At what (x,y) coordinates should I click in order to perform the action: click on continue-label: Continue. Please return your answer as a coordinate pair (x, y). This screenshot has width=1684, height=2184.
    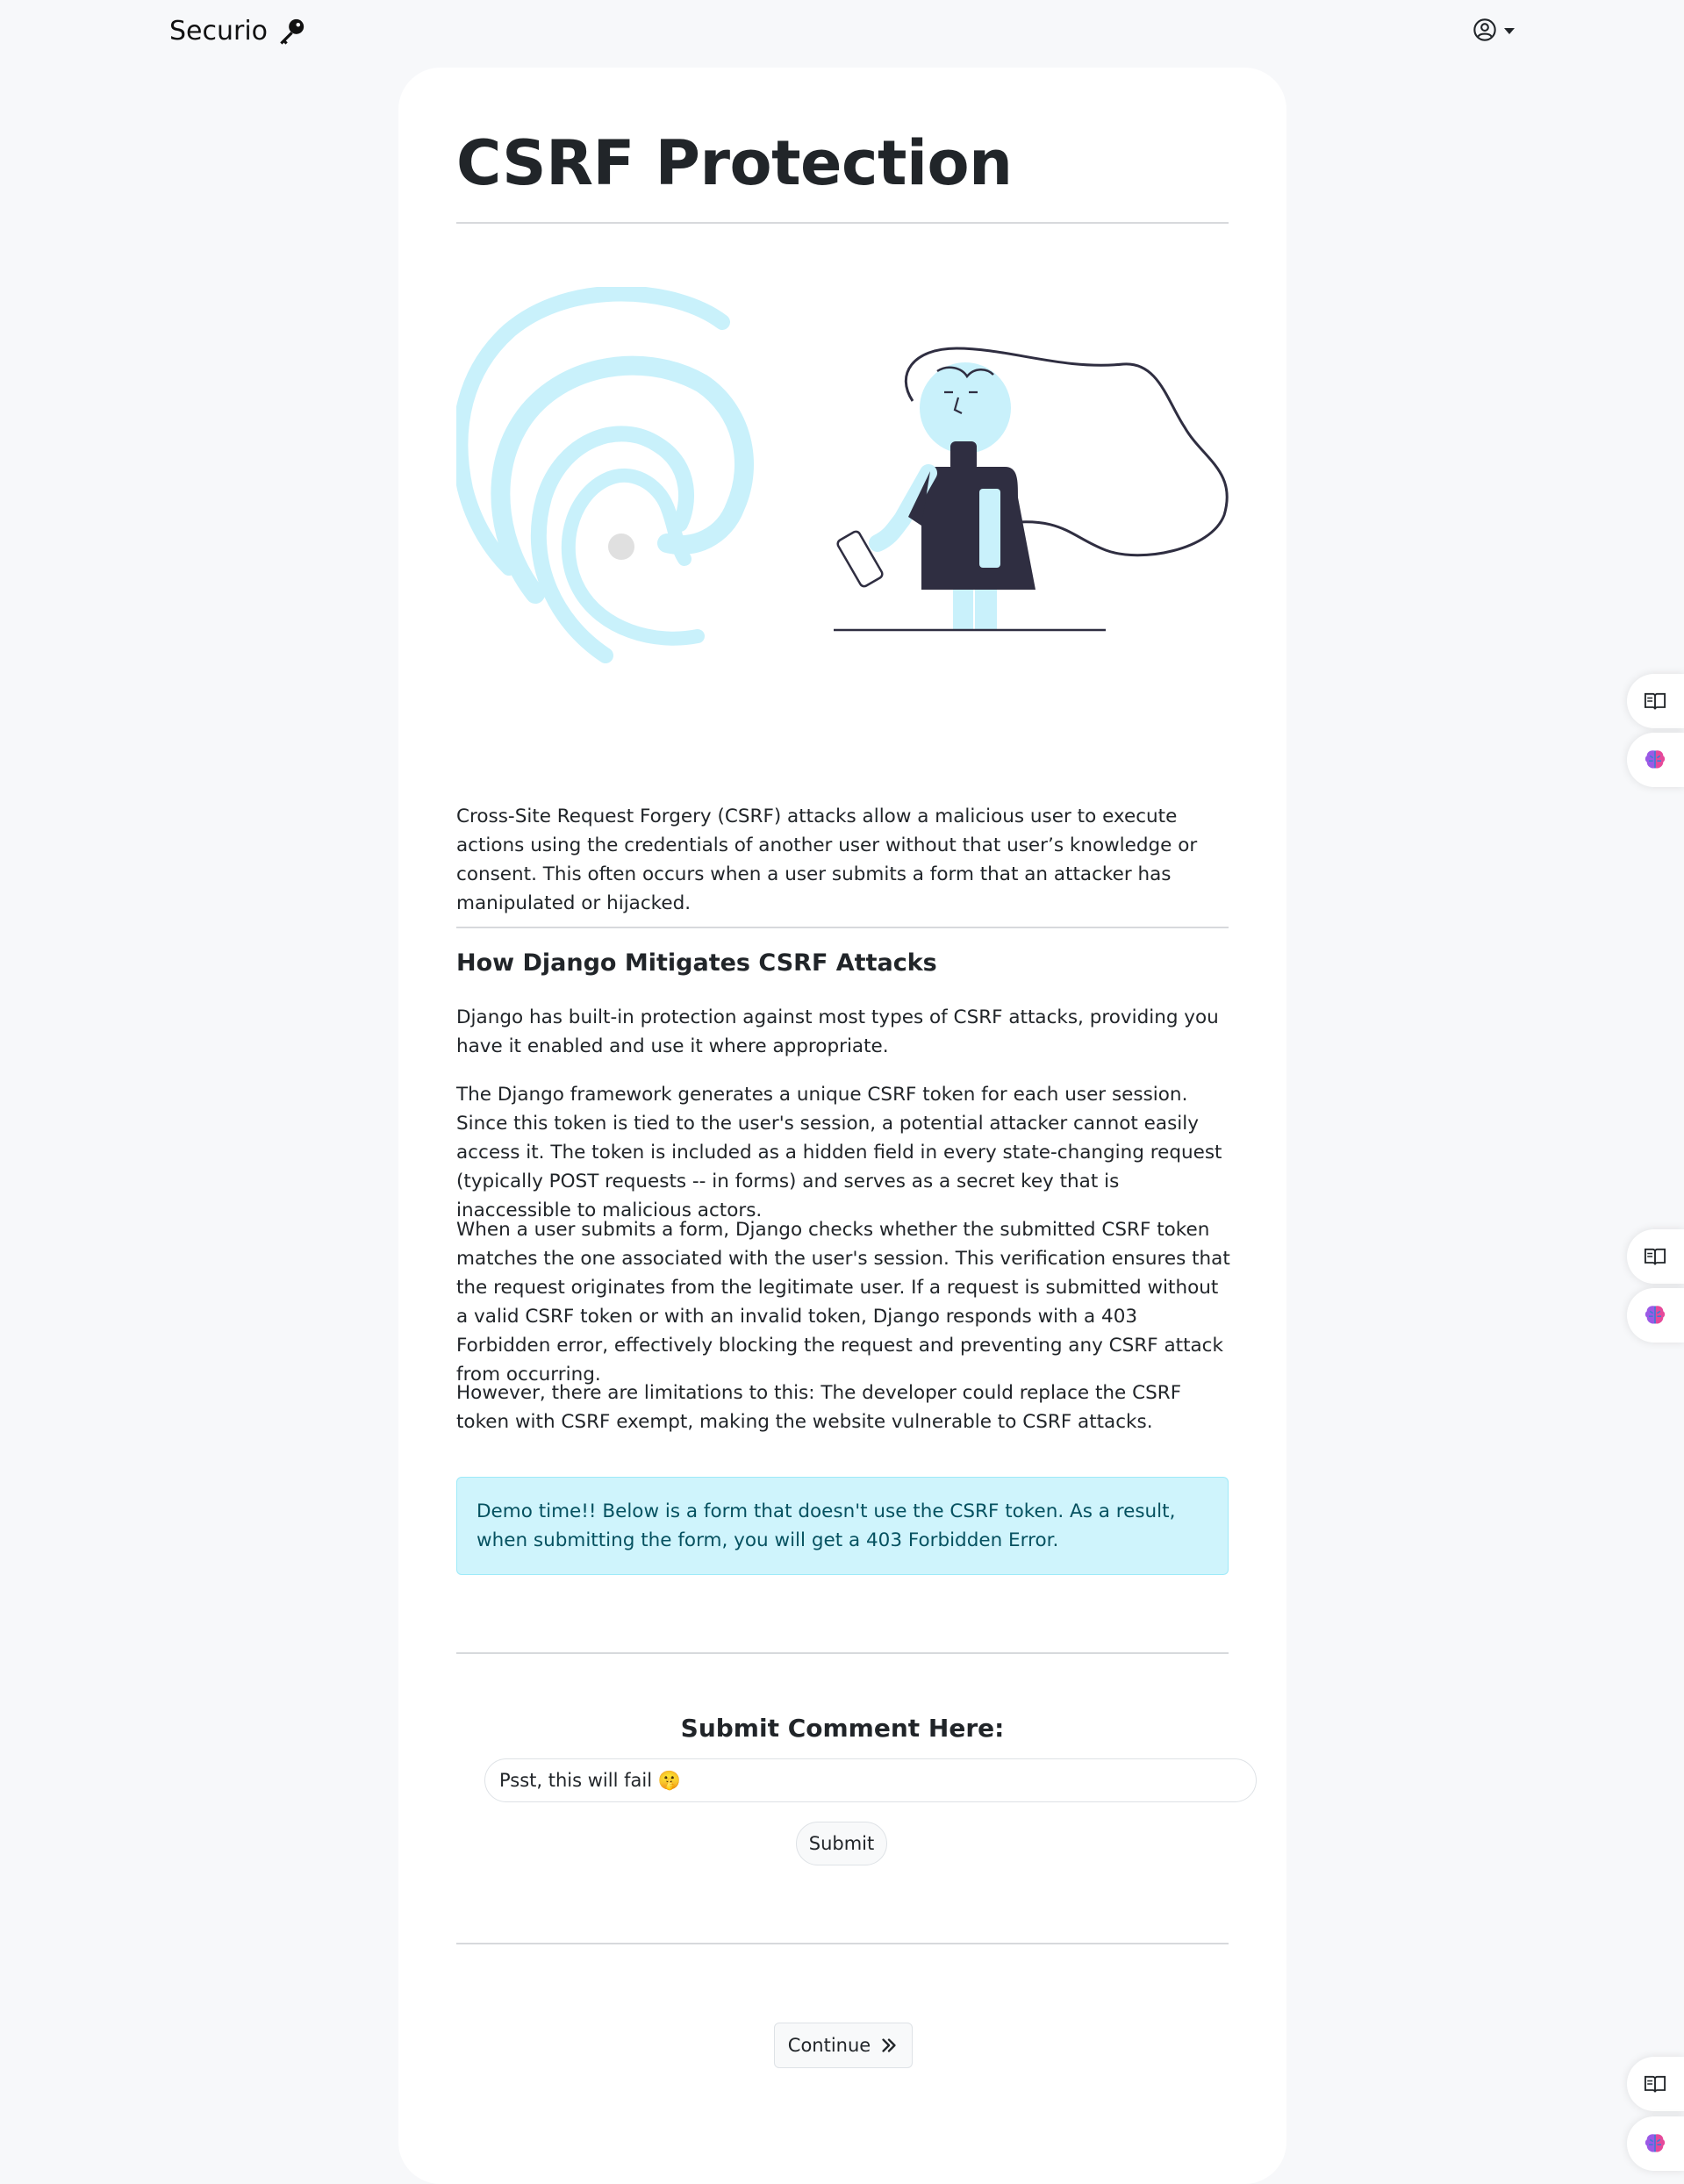
    Looking at the image, I should click on (829, 2045).